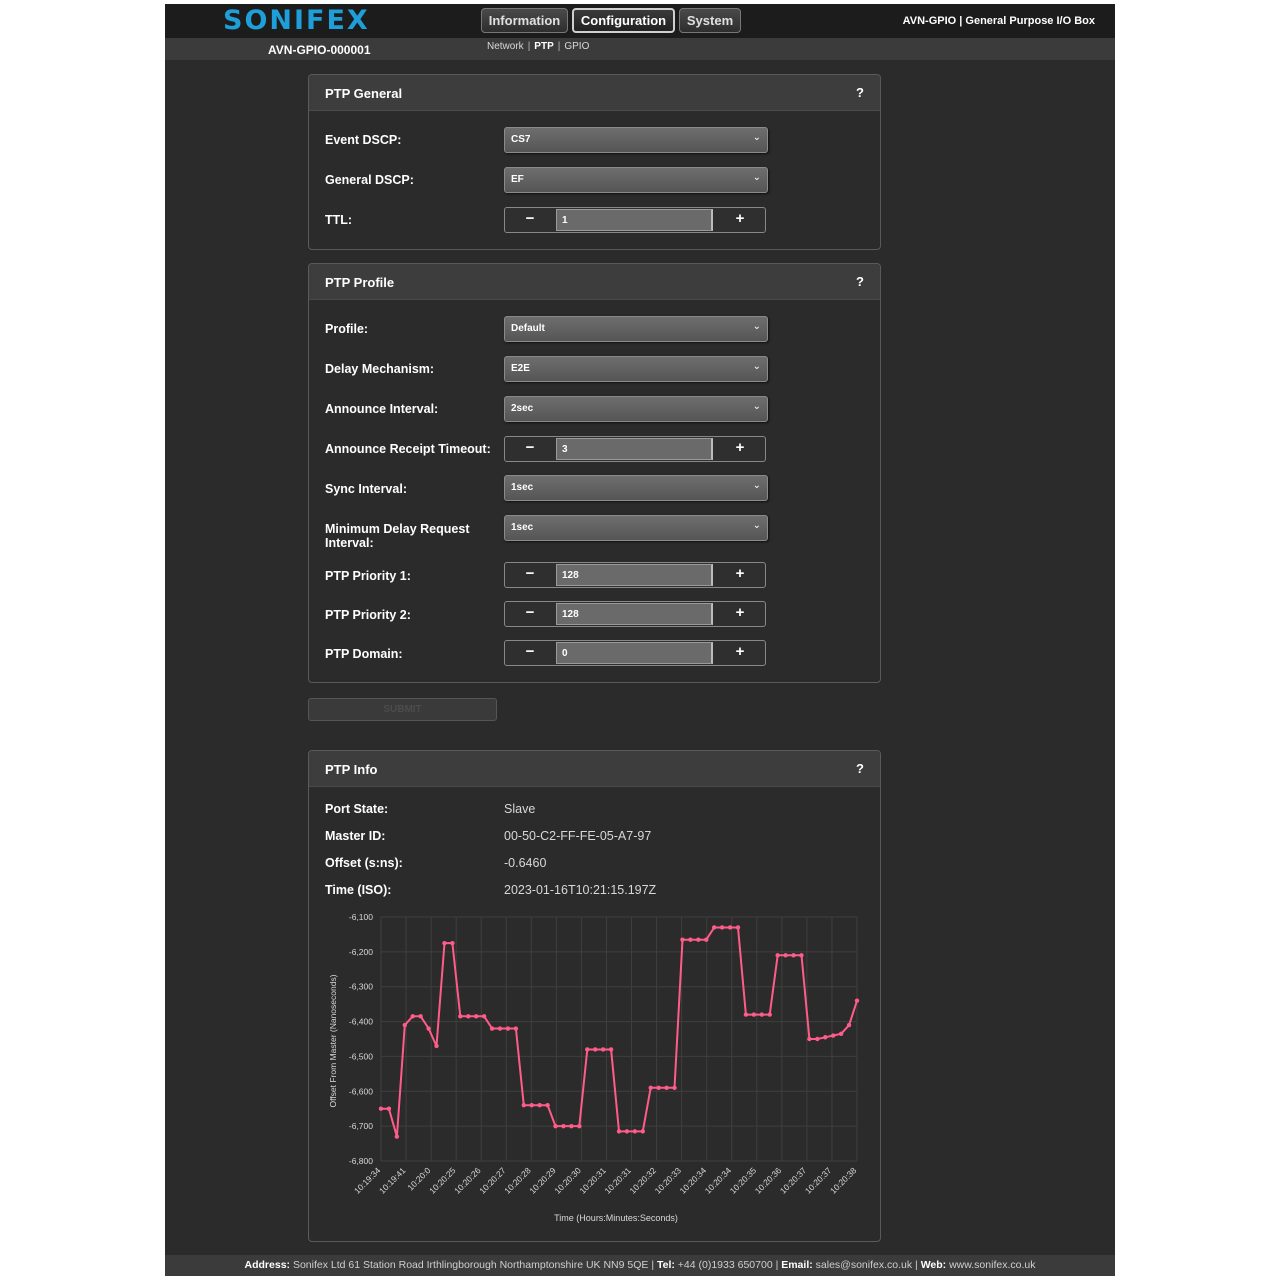 The height and width of the screenshot is (1280, 1280). What do you see at coordinates (347, 329) in the screenshot?
I see `profile-label: Profile:` at bounding box center [347, 329].